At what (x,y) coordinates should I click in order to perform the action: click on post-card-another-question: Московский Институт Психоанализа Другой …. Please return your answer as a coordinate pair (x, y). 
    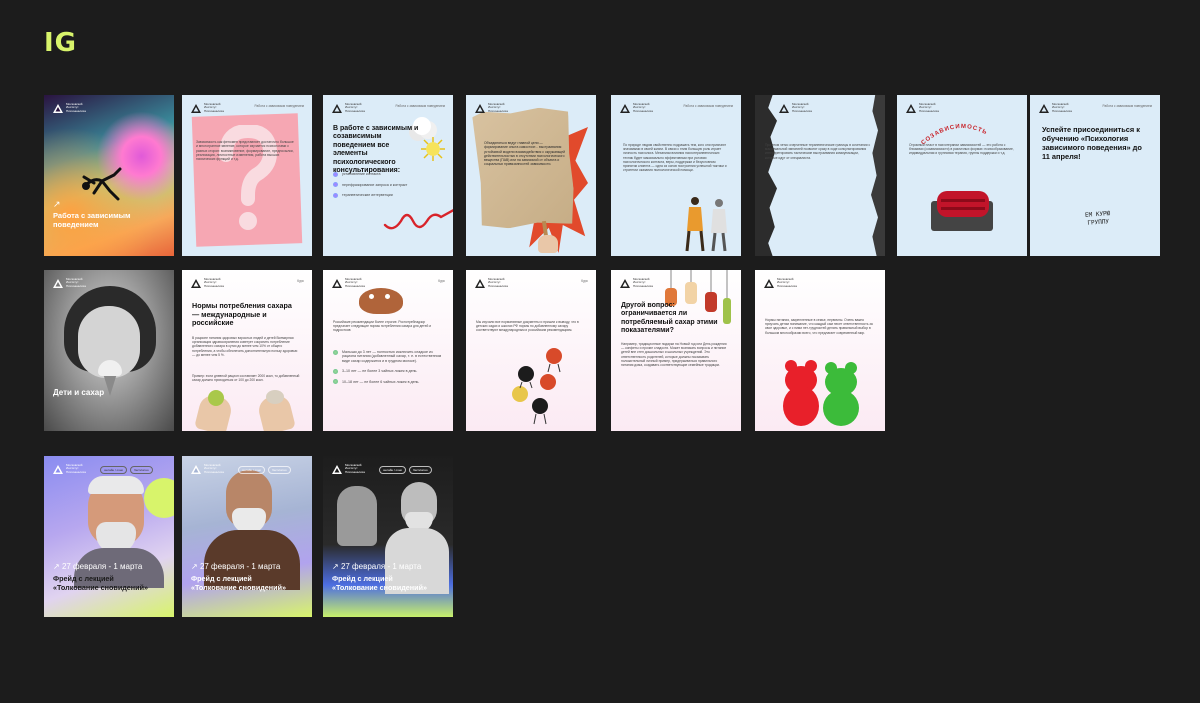
    Looking at the image, I should click on (676, 350).